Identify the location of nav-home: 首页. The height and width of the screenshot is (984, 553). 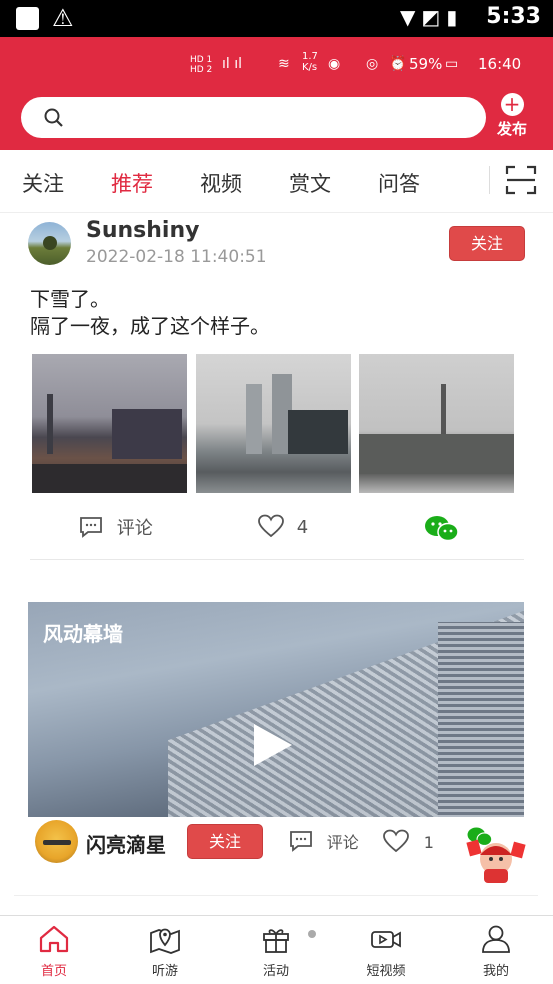
(54, 951).